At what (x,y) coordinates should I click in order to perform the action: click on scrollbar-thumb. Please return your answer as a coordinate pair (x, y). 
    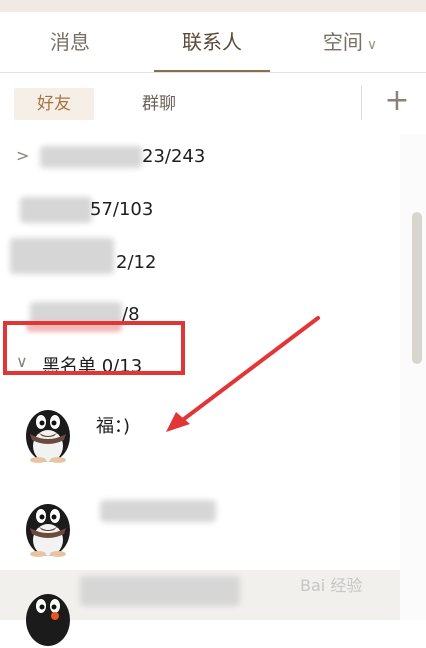
    Looking at the image, I should click on (417, 288).